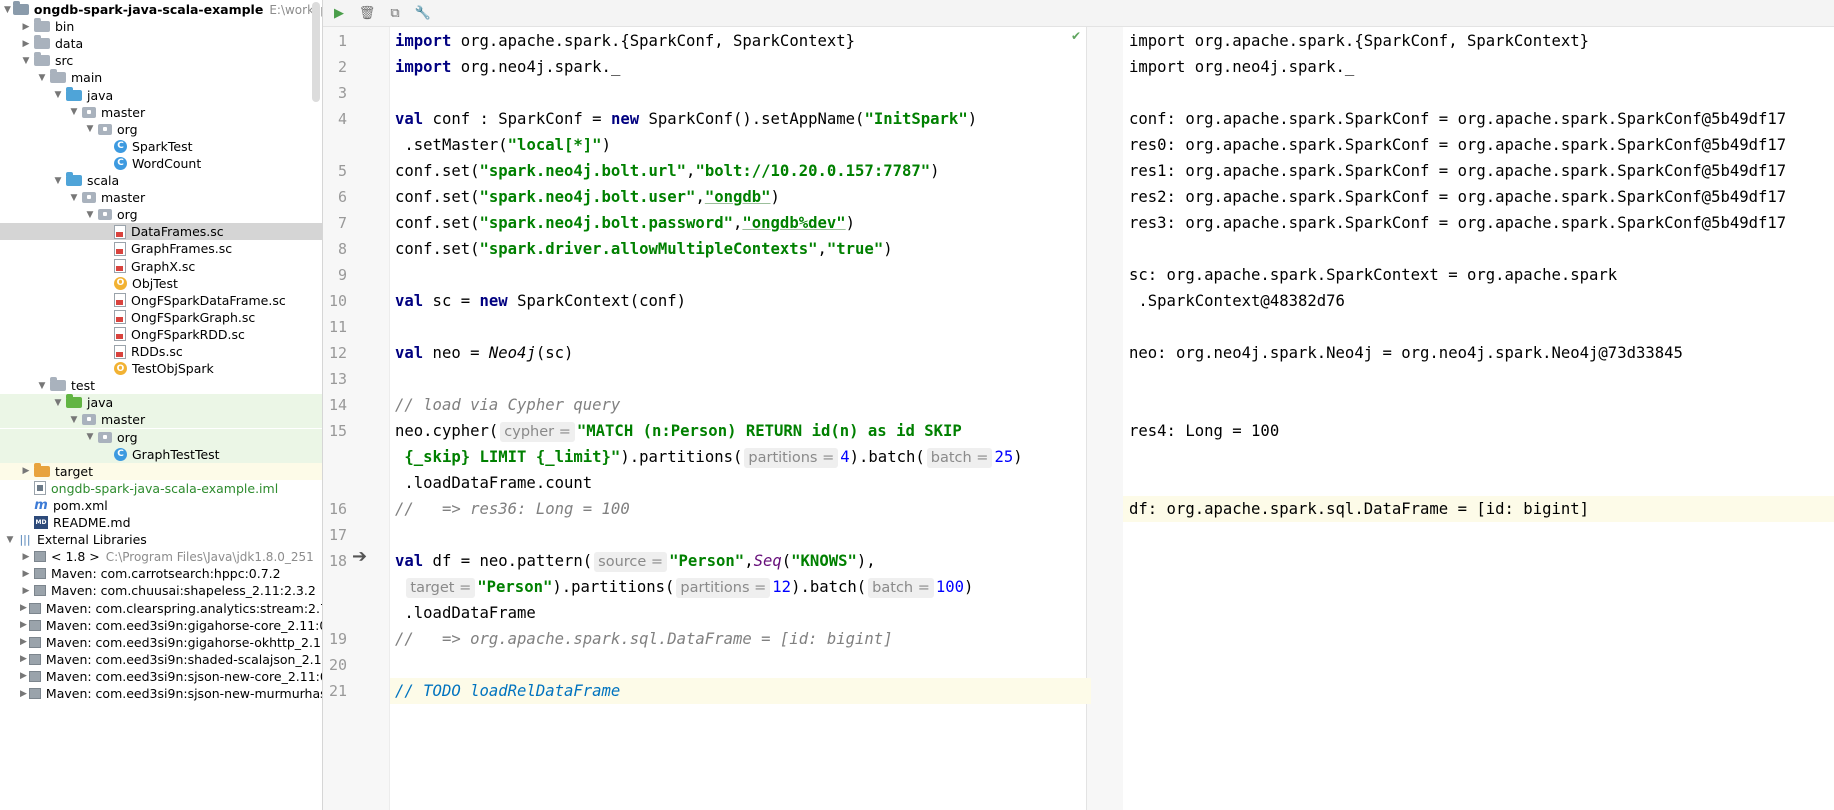 Image resolution: width=1834 pixels, height=810 pixels. Describe the element at coordinates (161, 283) in the screenshot. I see `tree-item: O ObjTest` at that location.